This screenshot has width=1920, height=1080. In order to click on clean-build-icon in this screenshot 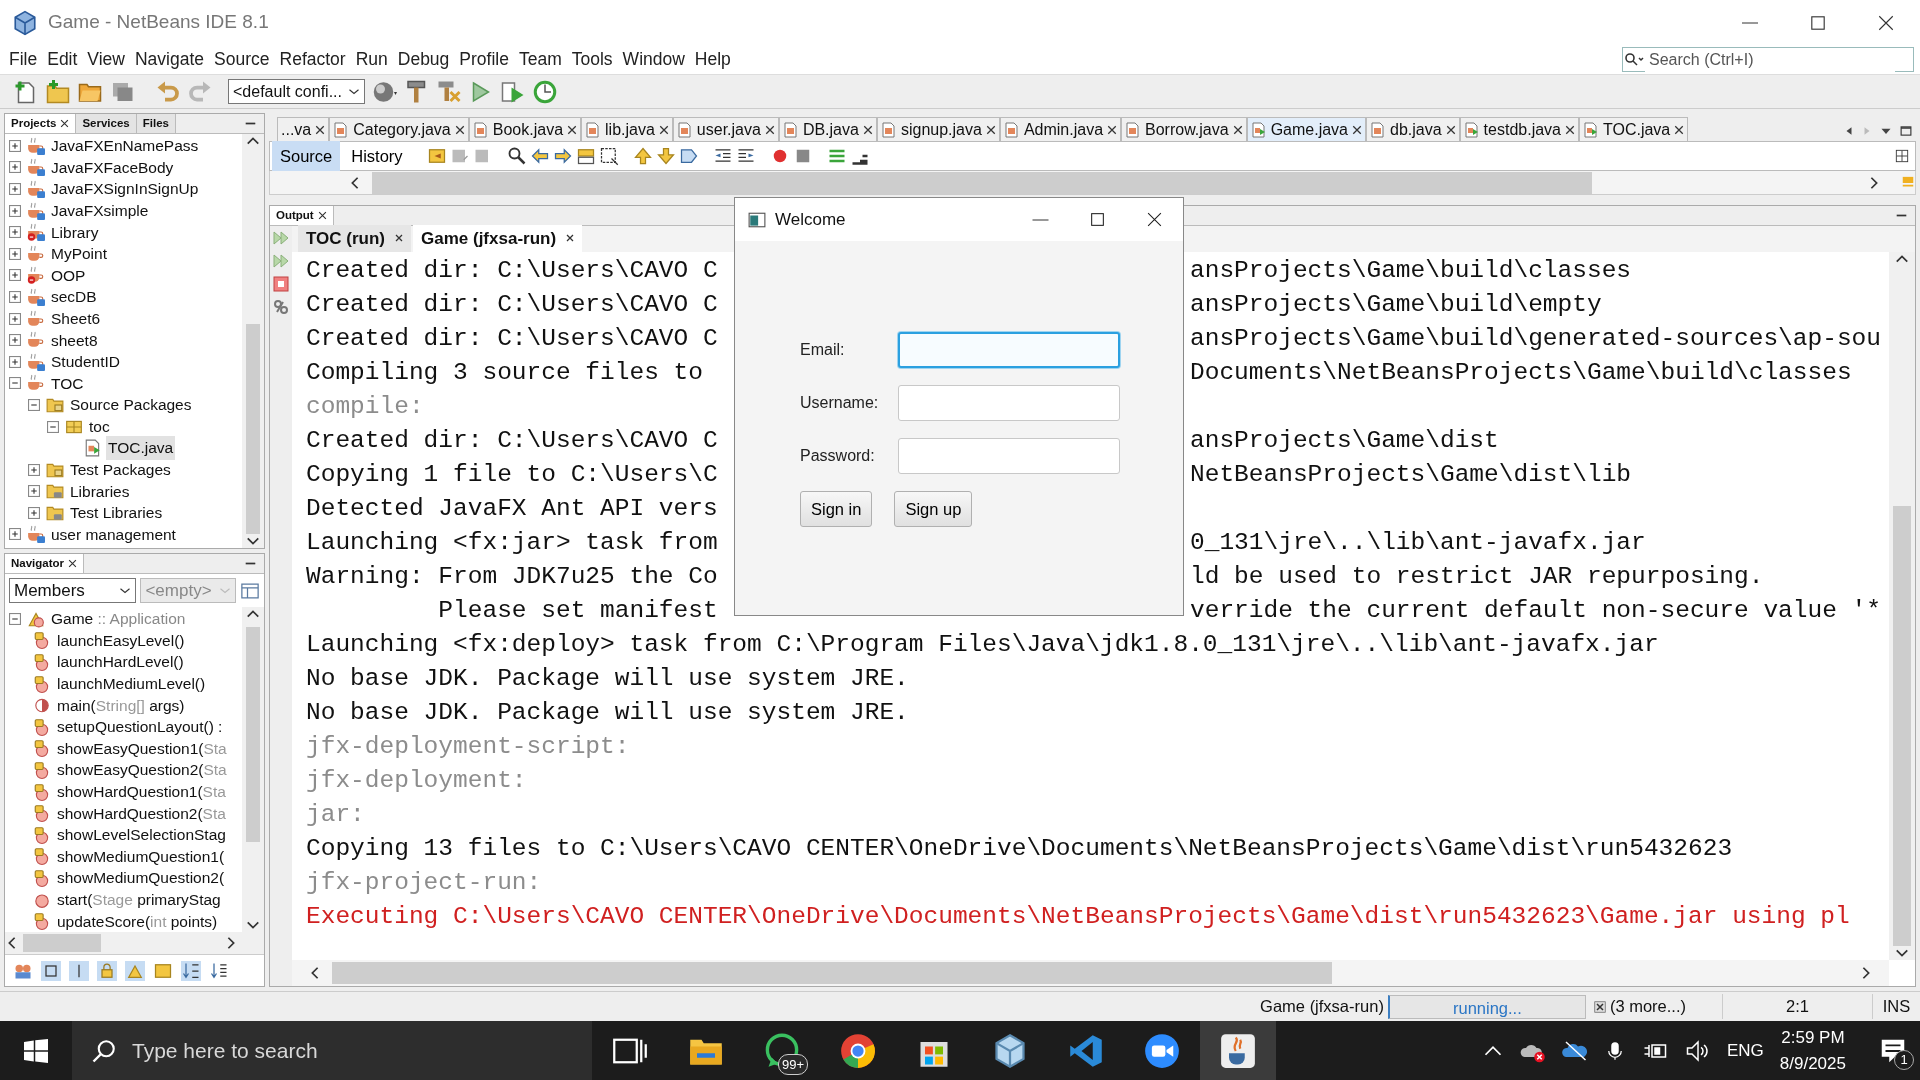, I will do `click(448, 91)`.